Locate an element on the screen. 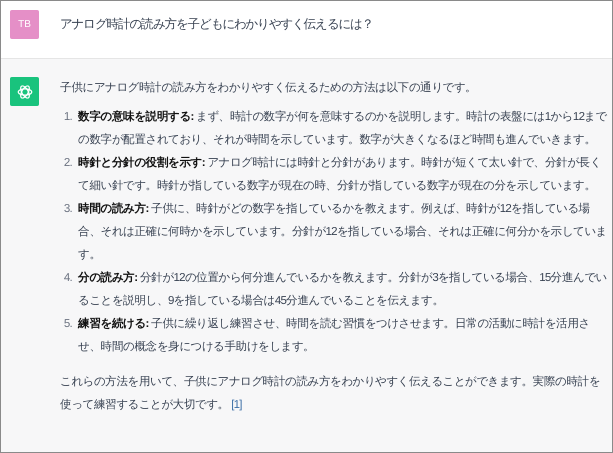 The image size is (613, 453). conclusion-text: これらの方法を用いて、子供にアナログ時計の読み方をわかりやすく伝えることができます。実際の時計を使って練習することが大切です。 [1] is located at coordinates (330, 393).